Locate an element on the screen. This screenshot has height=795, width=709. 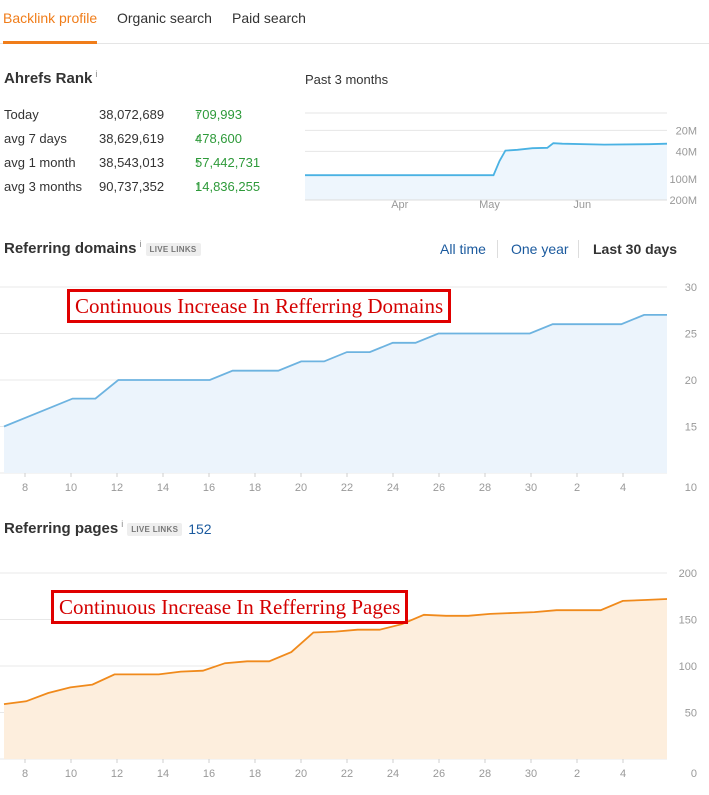
range-one-year: One year is located at coordinates (540, 249).